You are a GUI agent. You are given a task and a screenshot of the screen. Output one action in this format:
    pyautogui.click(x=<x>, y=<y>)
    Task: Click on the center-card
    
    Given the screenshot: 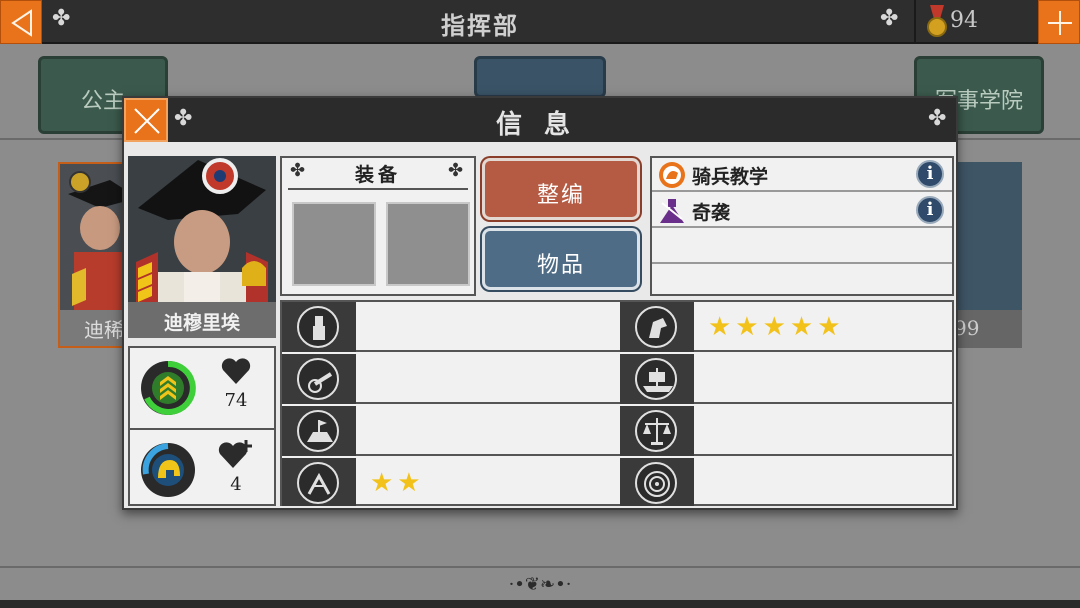 What is the action you would take?
    pyautogui.click(x=540, y=77)
    